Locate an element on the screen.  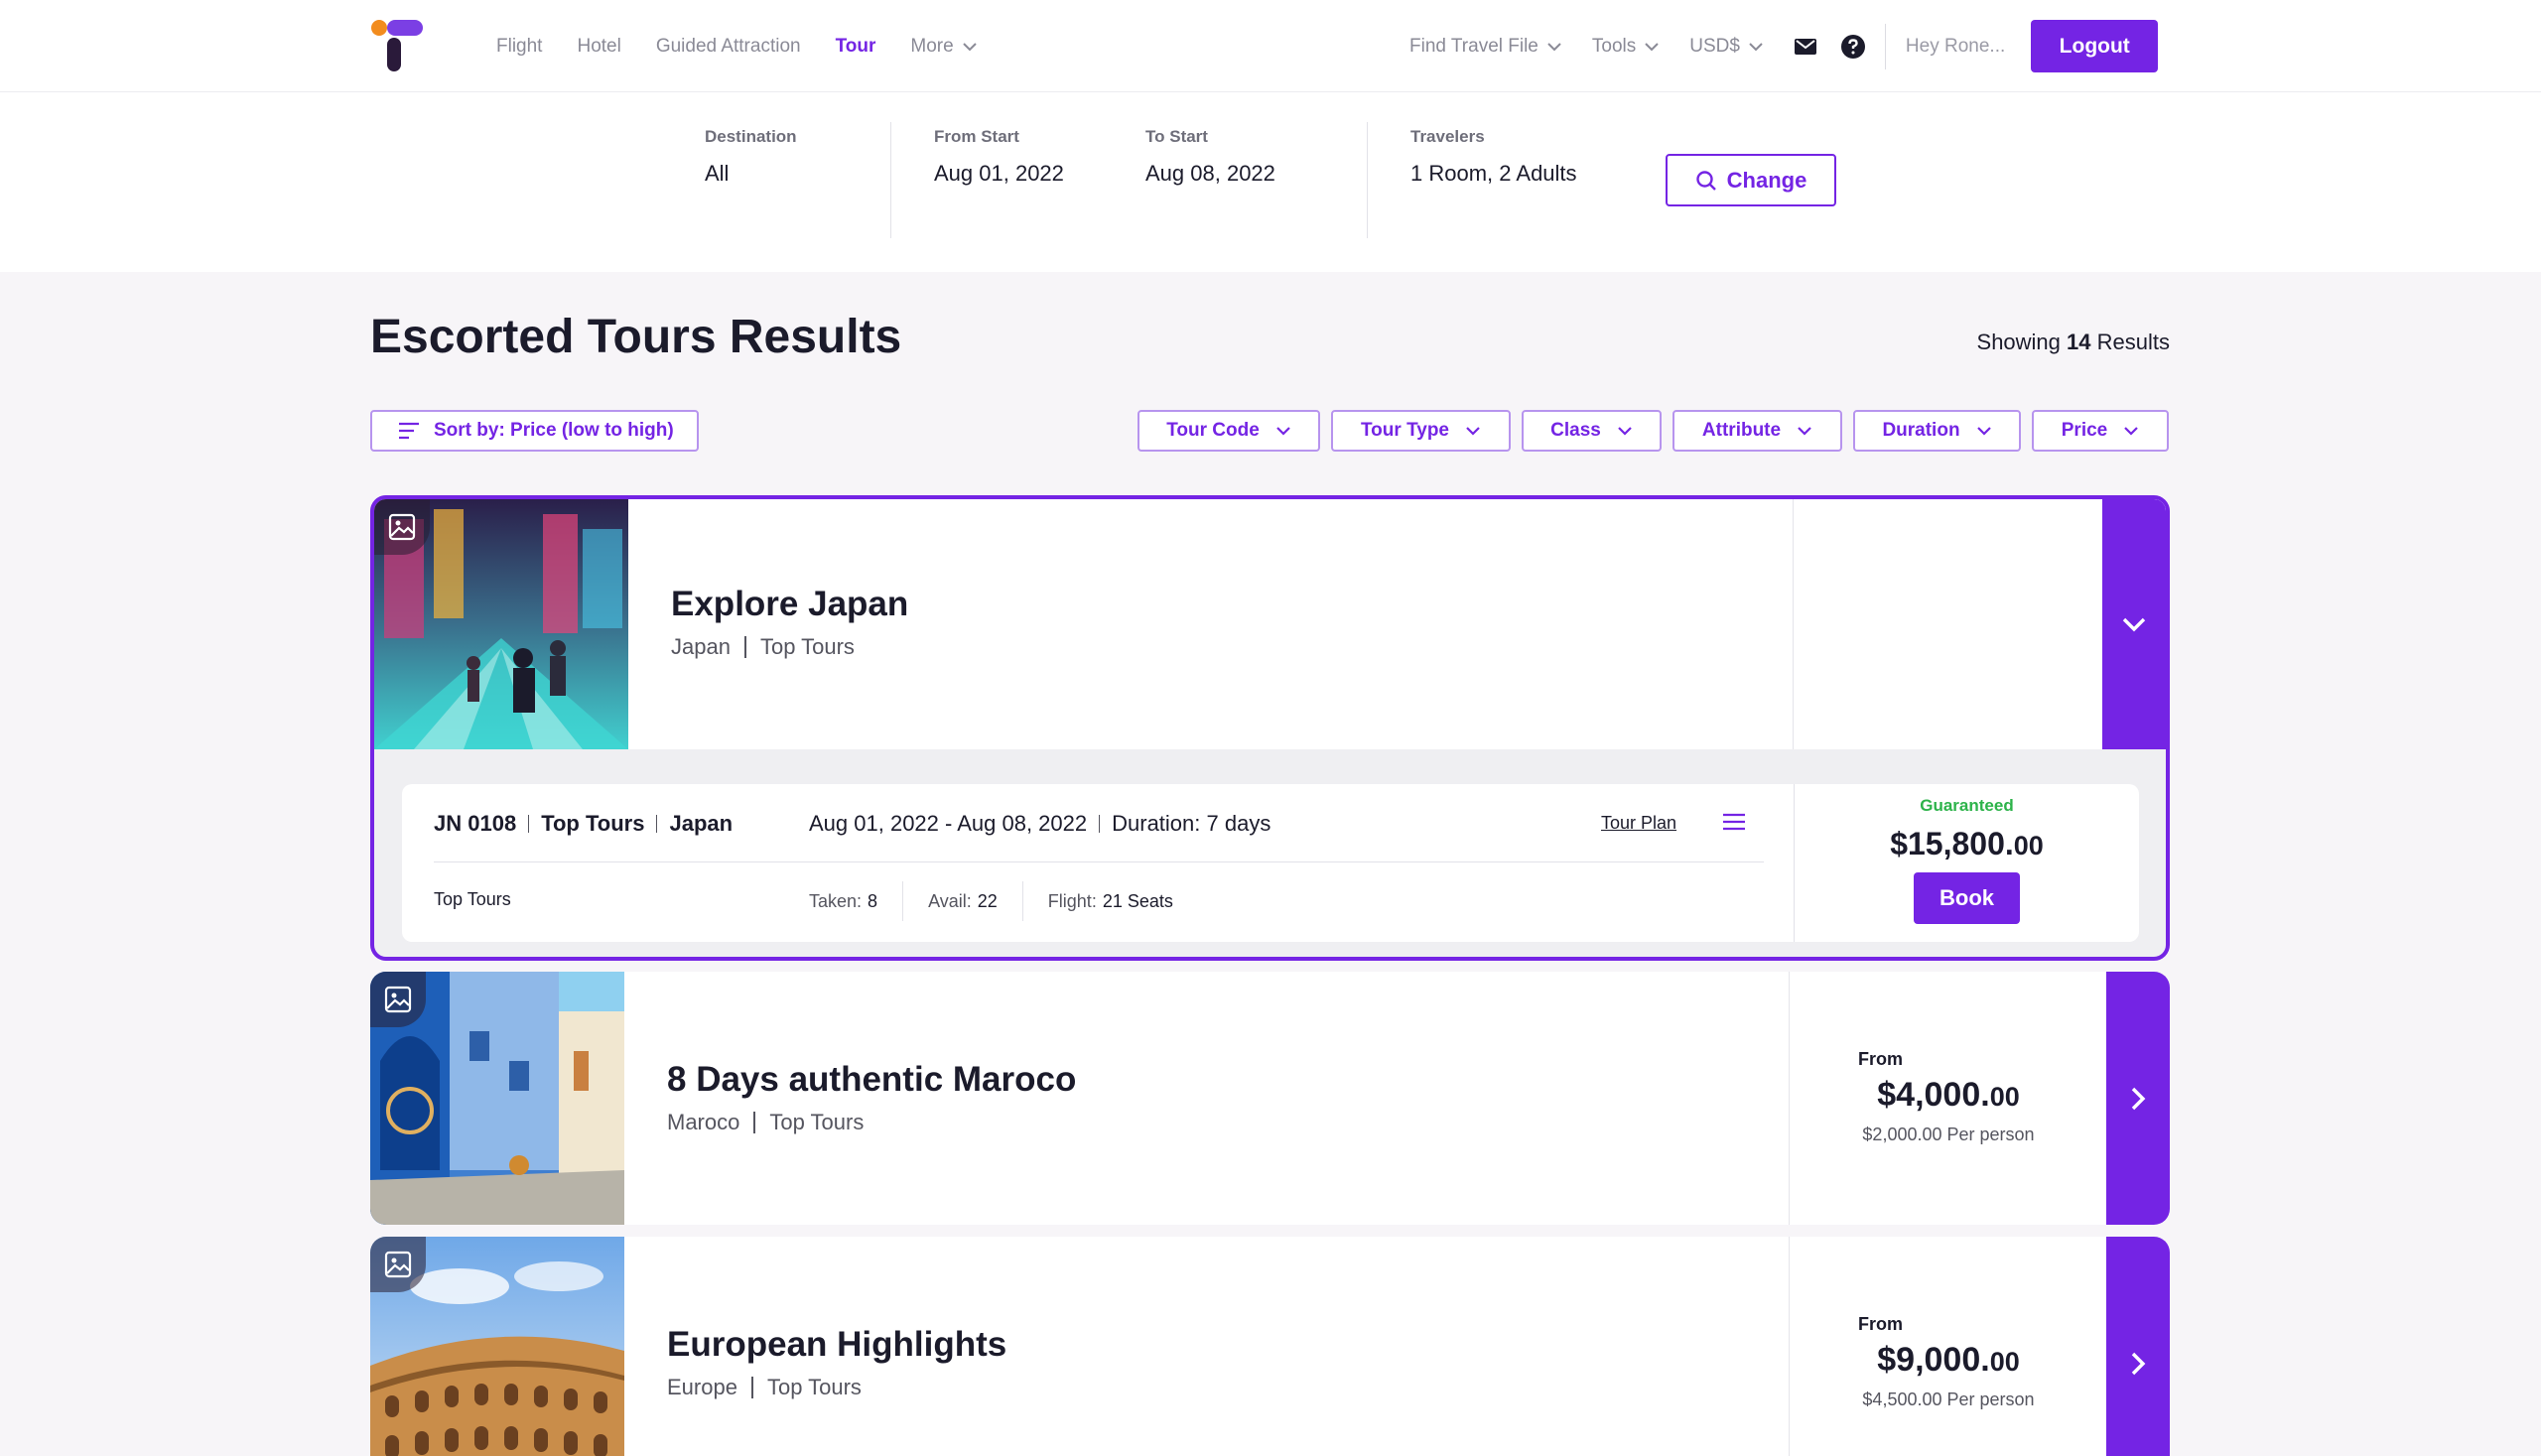
find-travel-file-dropdown: Find Travel File is located at coordinates (1485, 47).